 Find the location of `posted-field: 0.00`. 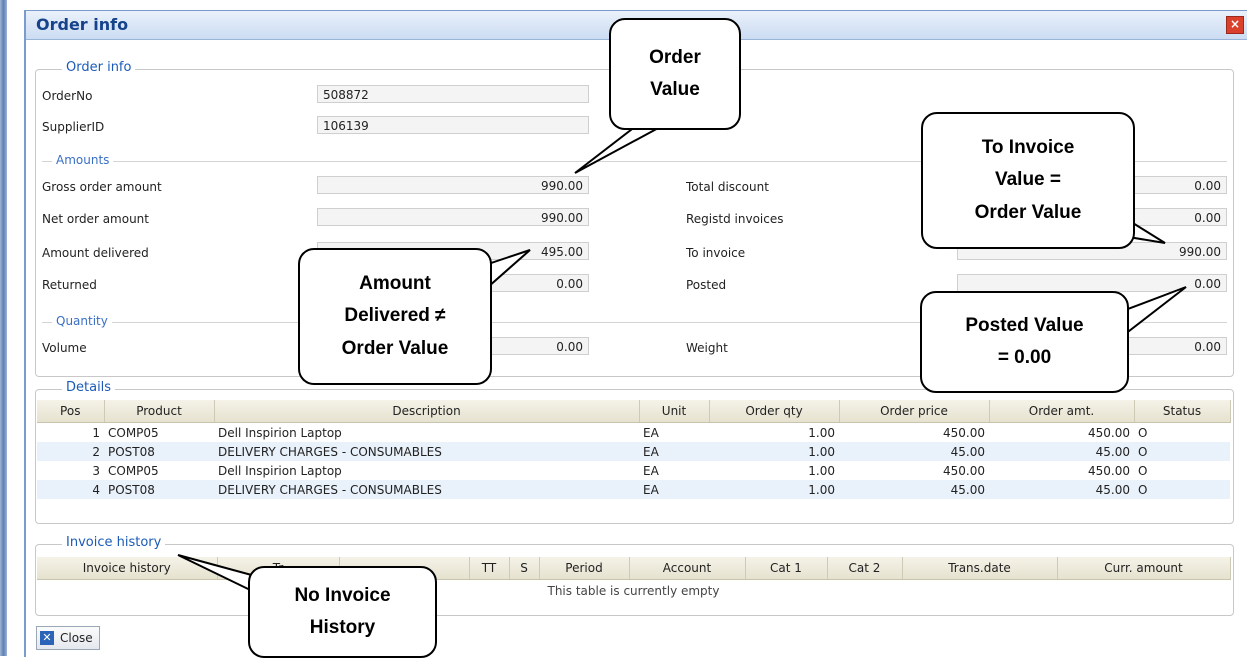

posted-field: 0.00 is located at coordinates (1092, 283).